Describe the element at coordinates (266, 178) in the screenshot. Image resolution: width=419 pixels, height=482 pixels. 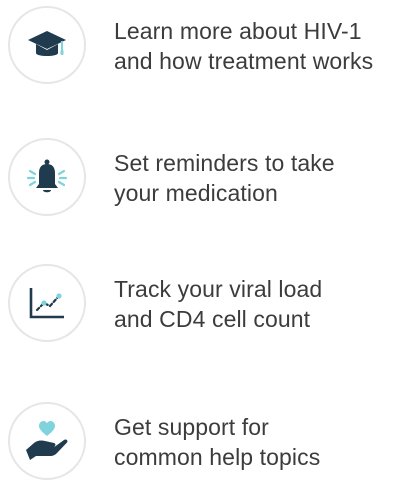
I see `feature-text: Set reminders to take your medication` at that location.